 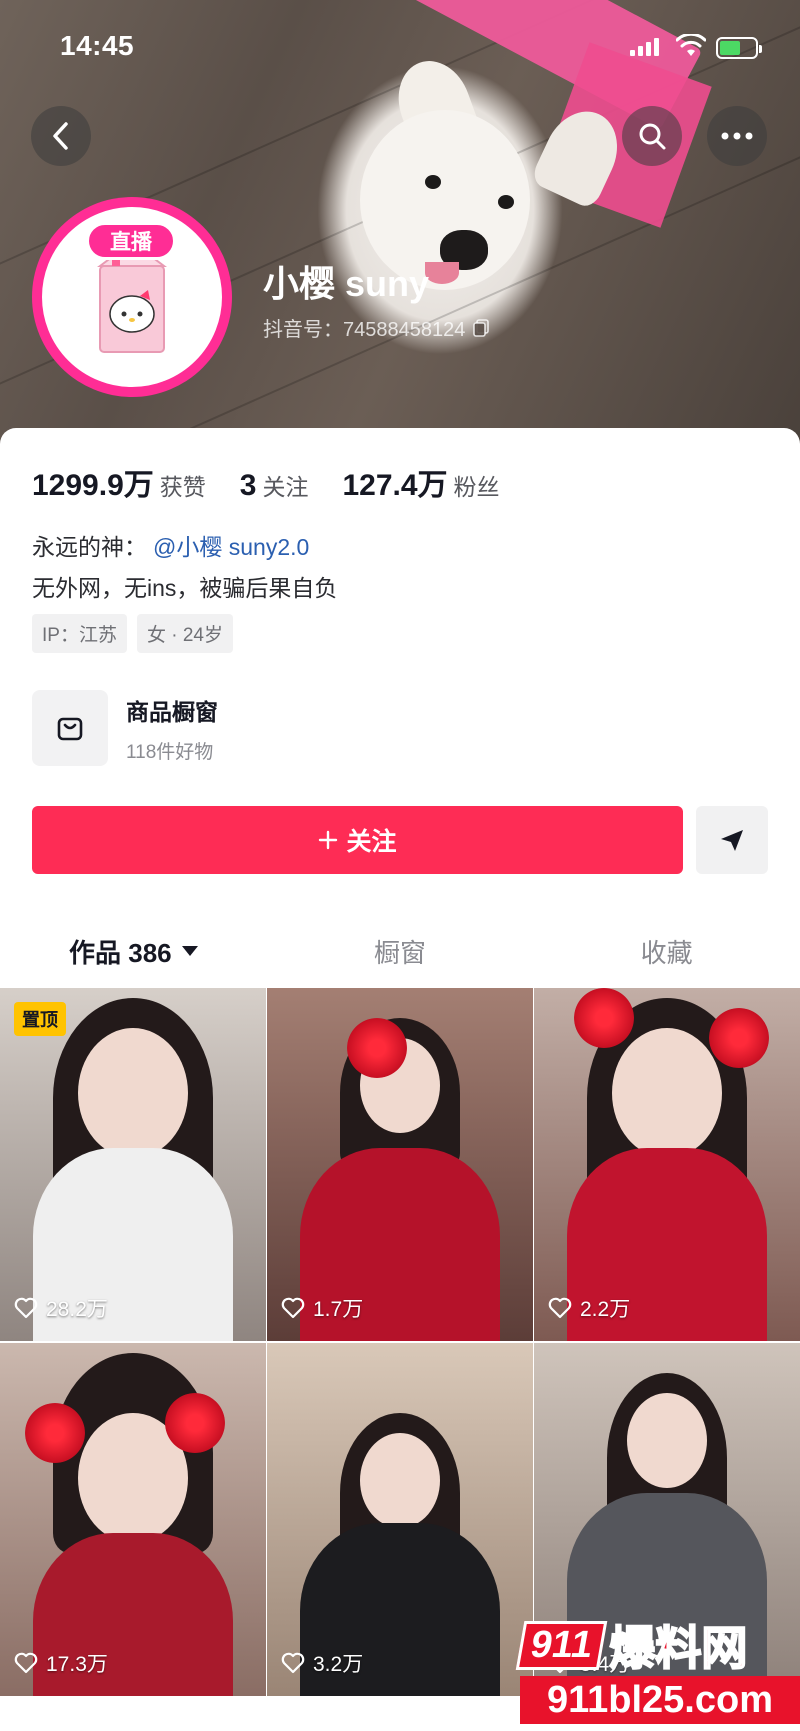 What do you see at coordinates (371, 842) in the screenshot?
I see `follow-label: 关注` at bounding box center [371, 842].